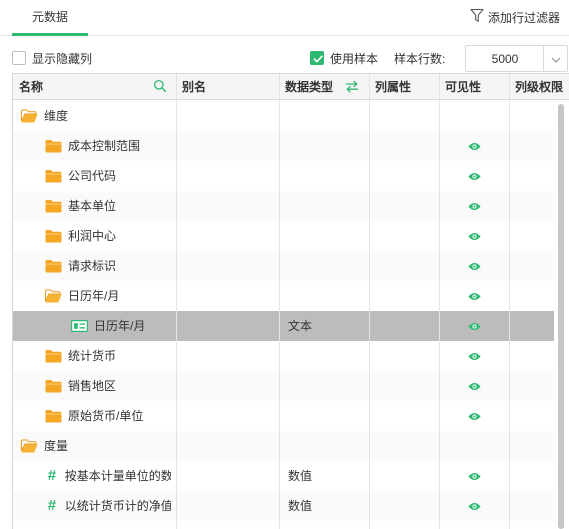 The height and width of the screenshot is (529, 569). I want to click on row-name: 利润中心, so click(92, 236).